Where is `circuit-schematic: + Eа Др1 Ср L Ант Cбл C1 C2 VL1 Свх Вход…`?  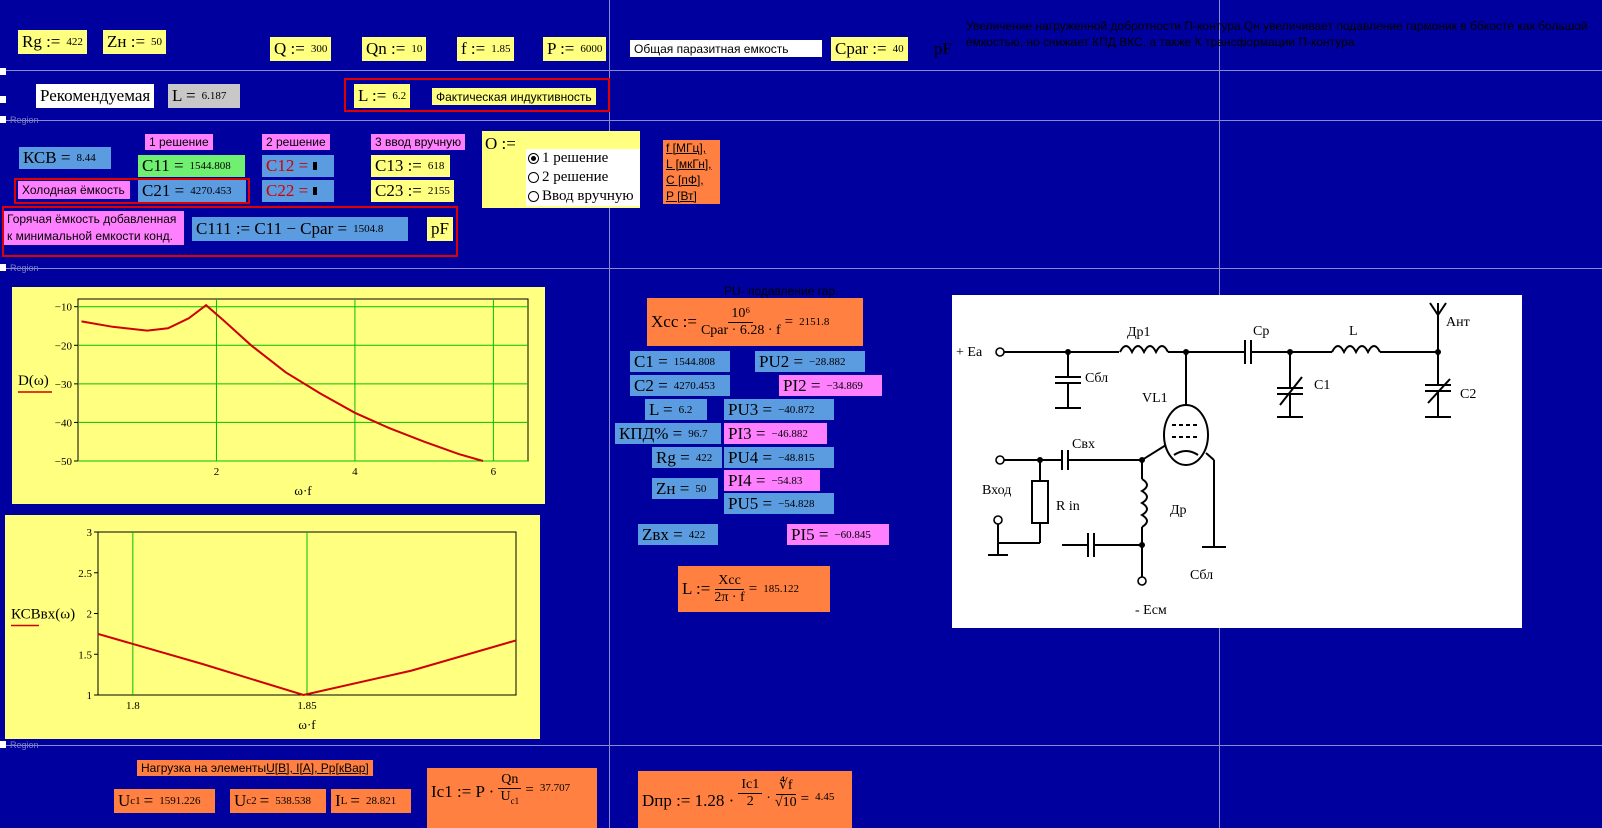 circuit-schematic: + Eа Др1 Ср L Ант Cбл C1 C2 VL1 Свх Вход… is located at coordinates (1237, 461).